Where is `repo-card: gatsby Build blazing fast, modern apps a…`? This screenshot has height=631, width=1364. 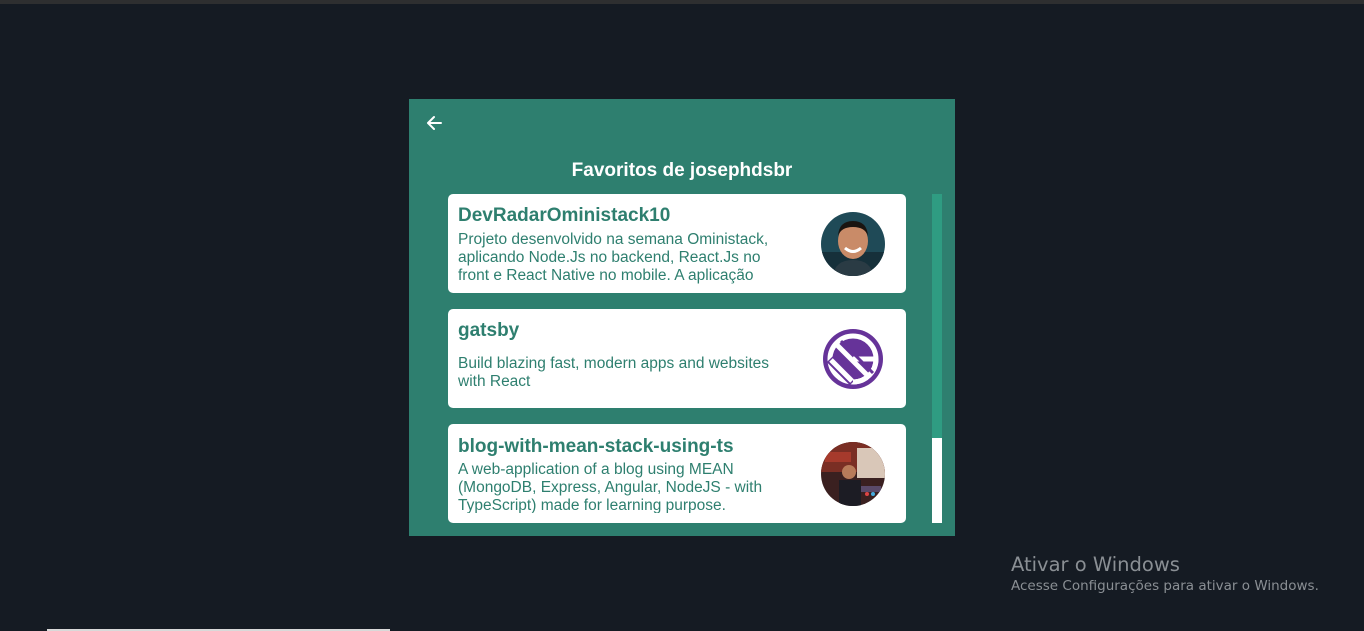 repo-card: gatsby Build blazing fast, modern apps a… is located at coordinates (677, 358).